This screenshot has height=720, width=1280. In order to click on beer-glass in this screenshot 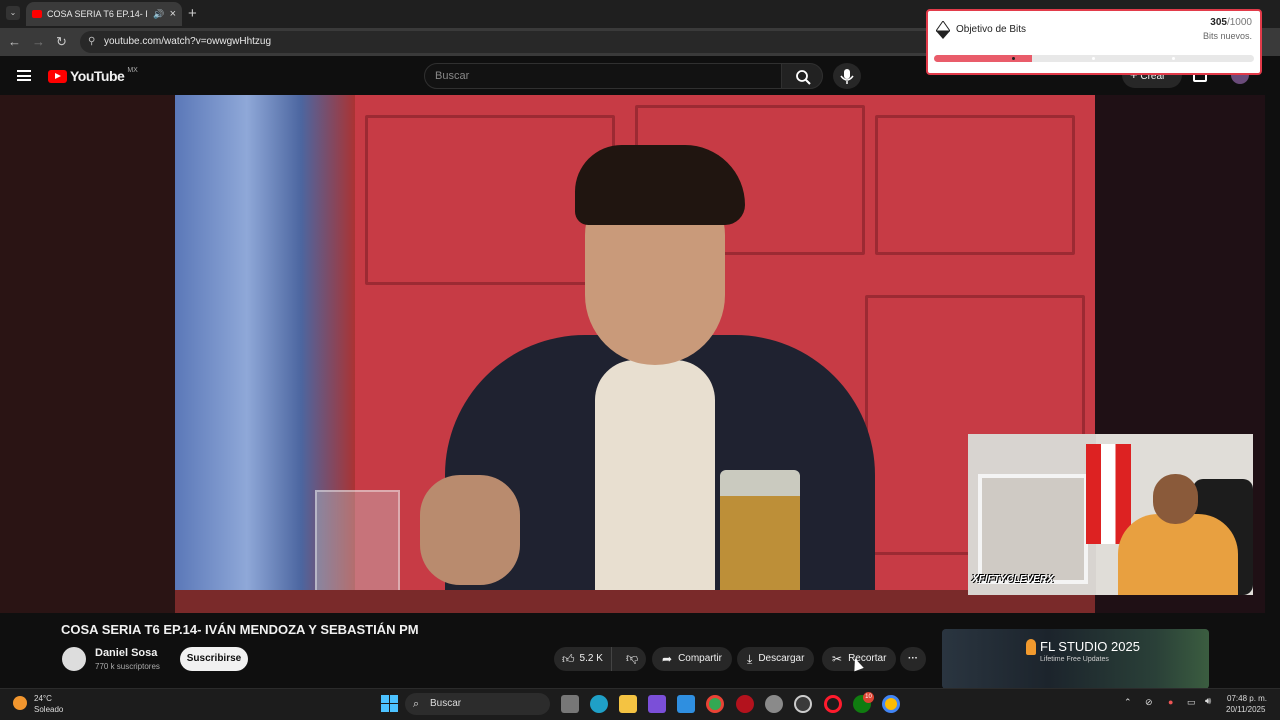, I will do `click(760, 535)`.